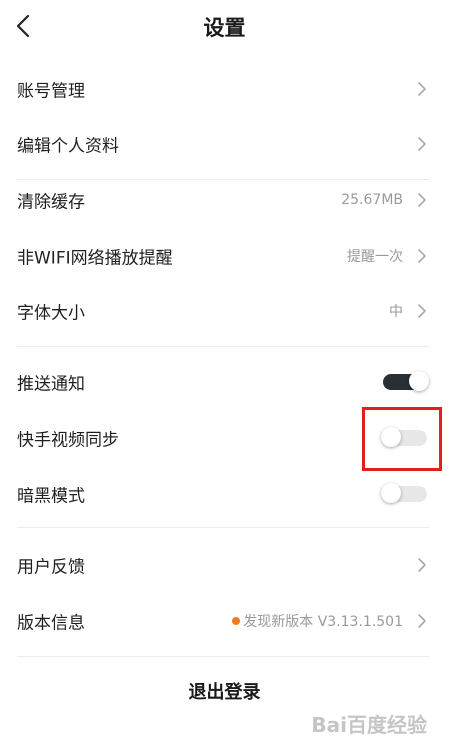 The height and width of the screenshot is (746, 449). What do you see at coordinates (51, 623) in the screenshot?
I see `row-label: 版本信息` at bounding box center [51, 623].